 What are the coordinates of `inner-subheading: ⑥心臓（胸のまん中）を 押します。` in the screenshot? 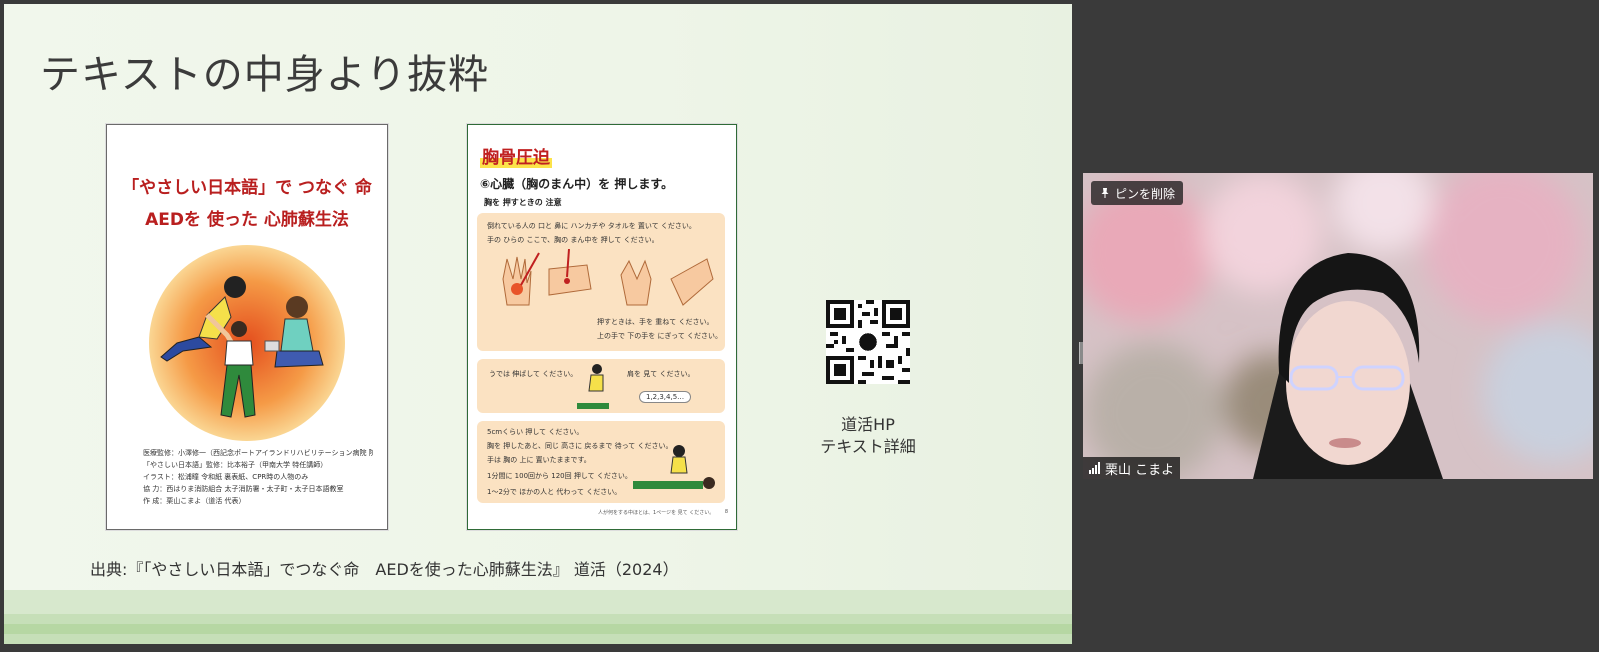 It's located at (577, 184).